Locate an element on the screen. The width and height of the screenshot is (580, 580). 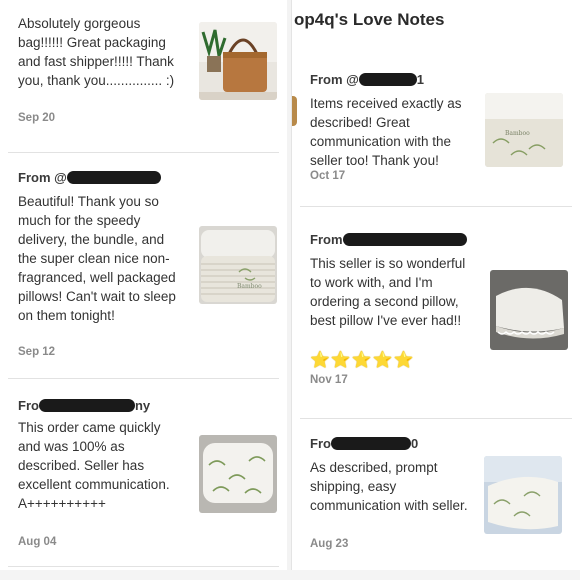
love-note-date: Sep 20 is located at coordinates (37, 118).